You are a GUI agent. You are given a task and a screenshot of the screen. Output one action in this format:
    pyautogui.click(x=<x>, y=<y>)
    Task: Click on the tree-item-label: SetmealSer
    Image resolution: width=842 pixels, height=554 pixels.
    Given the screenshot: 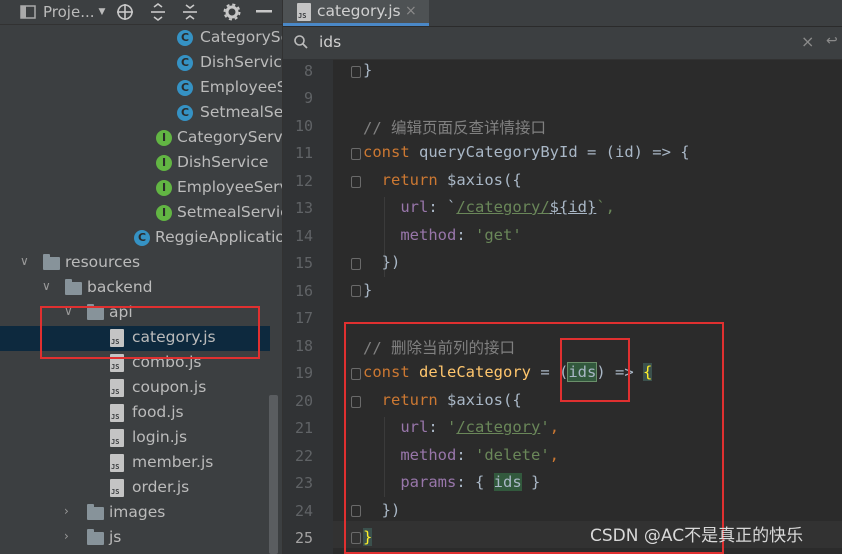 What is the action you would take?
    pyautogui.click(x=245, y=112)
    